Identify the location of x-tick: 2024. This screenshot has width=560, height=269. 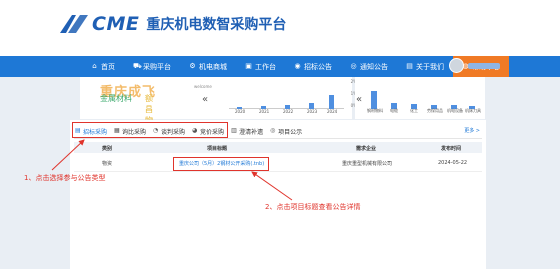
(332, 111).